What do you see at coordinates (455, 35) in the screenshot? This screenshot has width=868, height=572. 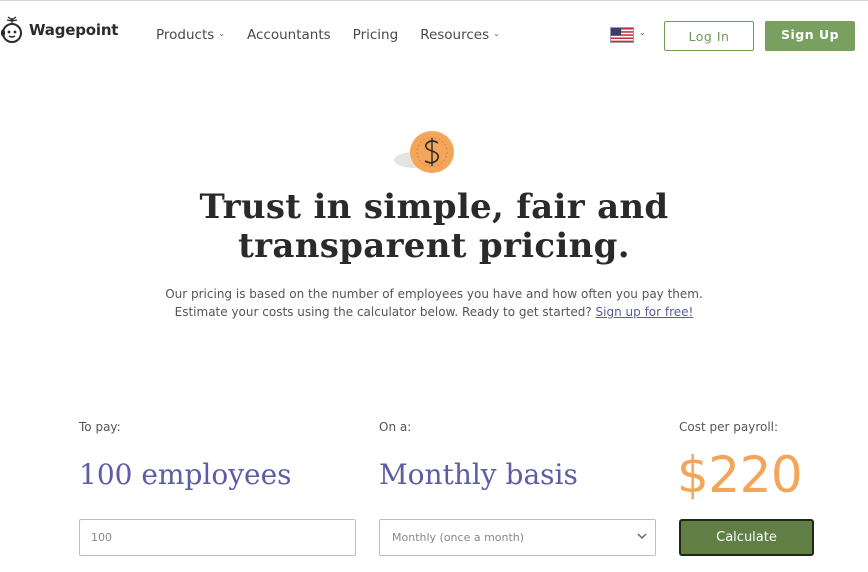 I see `nav-resources-label: Resources` at bounding box center [455, 35].